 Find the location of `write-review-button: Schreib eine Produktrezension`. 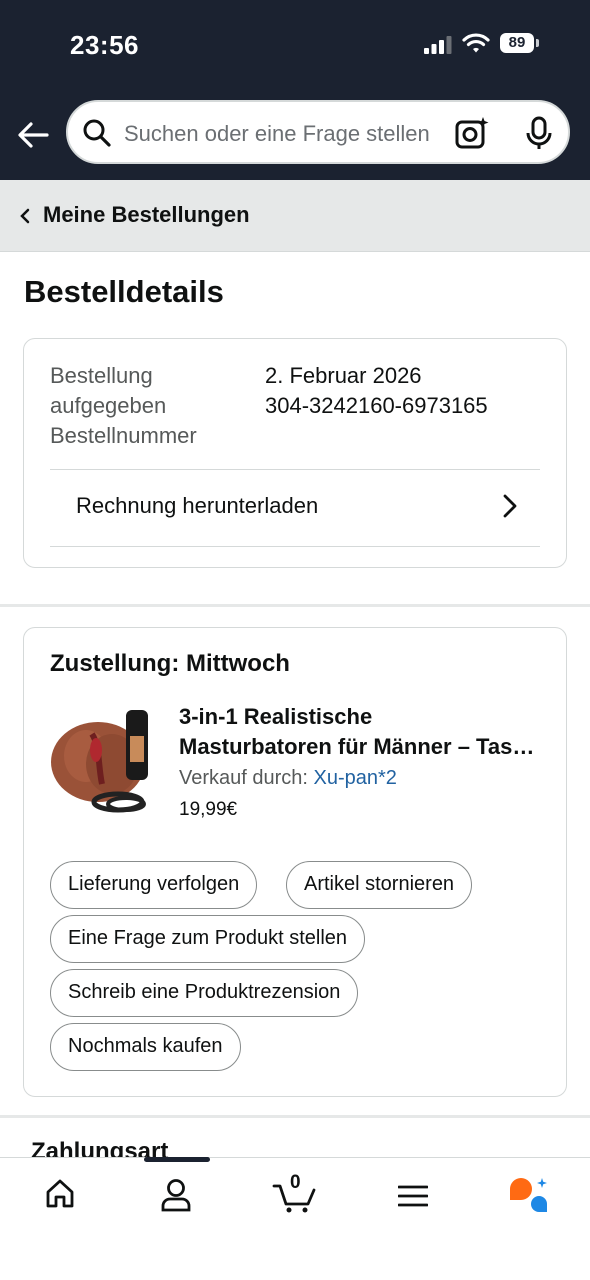

write-review-button: Schreib eine Produktrezension is located at coordinates (204, 993).